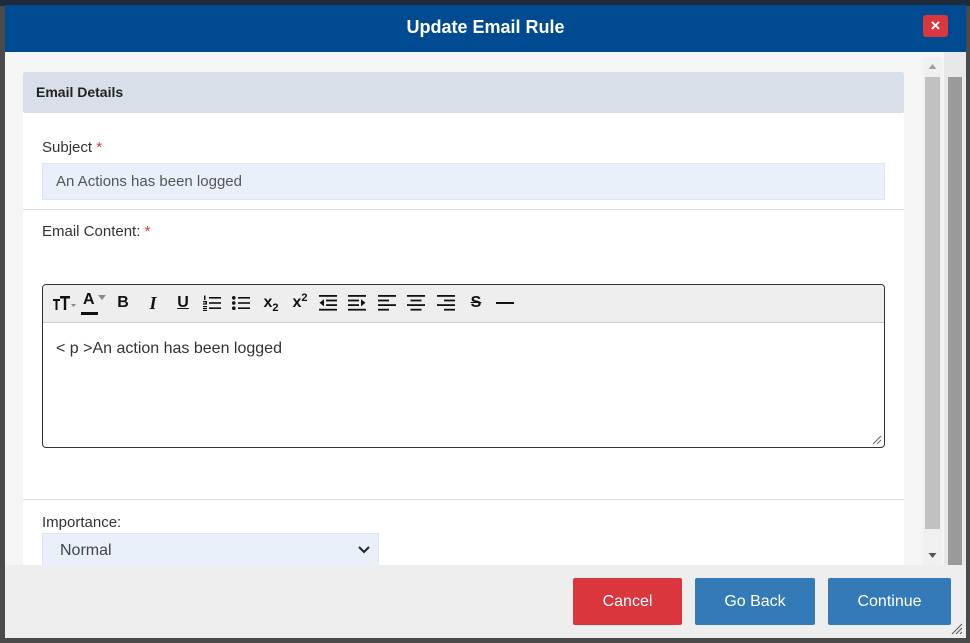 This screenshot has width=970, height=643. I want to click on superscript-icon: x2, so click(300, 301).